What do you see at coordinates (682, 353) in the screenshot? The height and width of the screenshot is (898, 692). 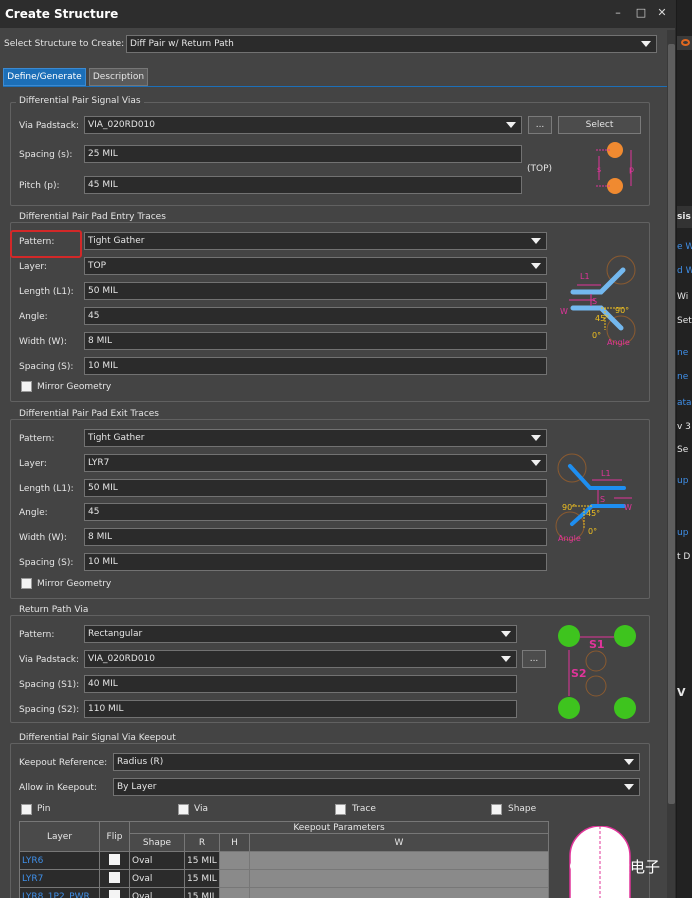 I see `panel-item-5: ne` at bounding box center [682, 353].